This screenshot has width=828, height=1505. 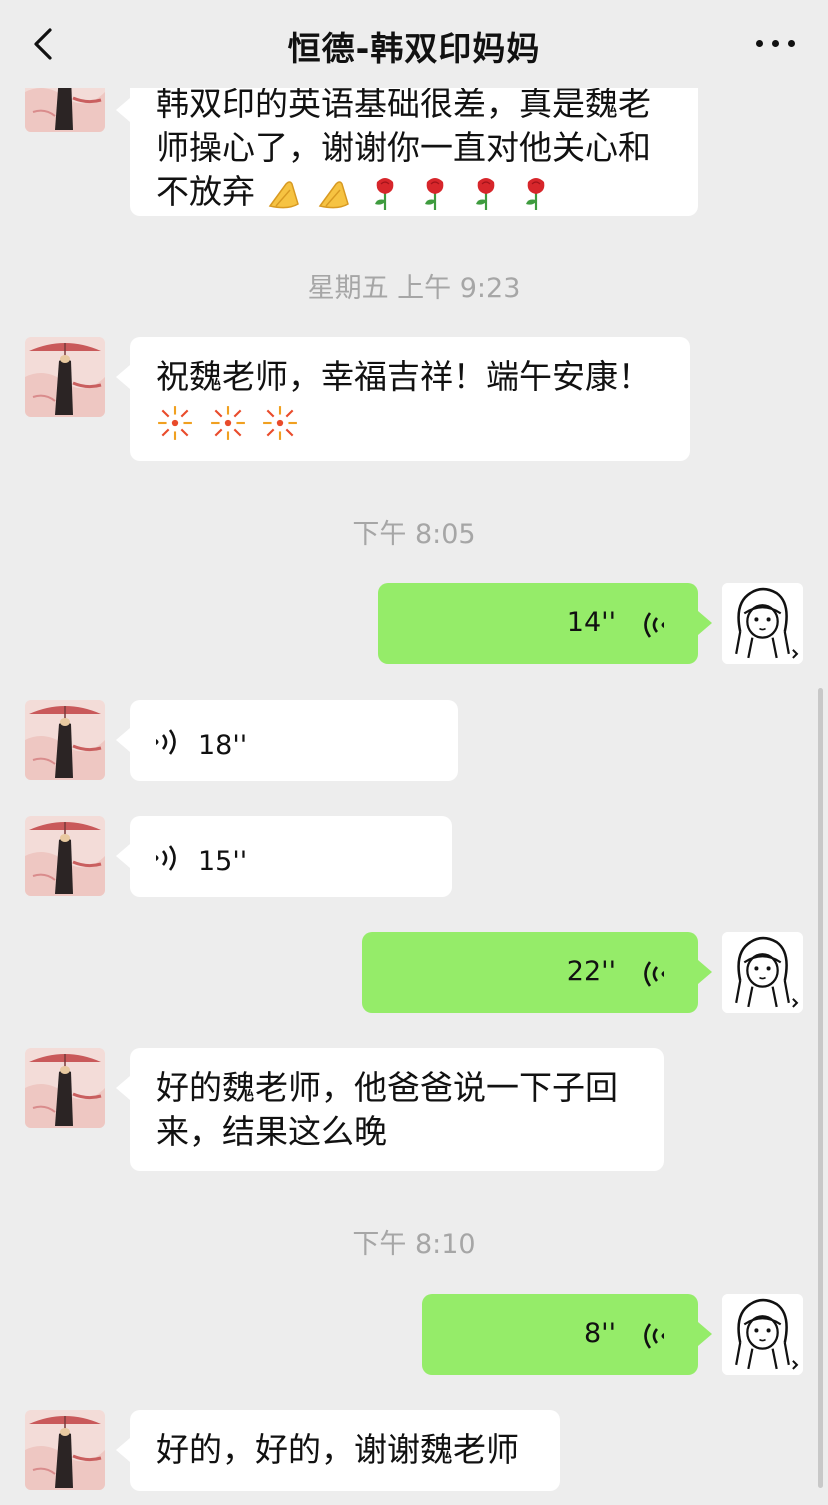 I want to click on incoming-voice-message: 15'', so click(x=284, y=856).